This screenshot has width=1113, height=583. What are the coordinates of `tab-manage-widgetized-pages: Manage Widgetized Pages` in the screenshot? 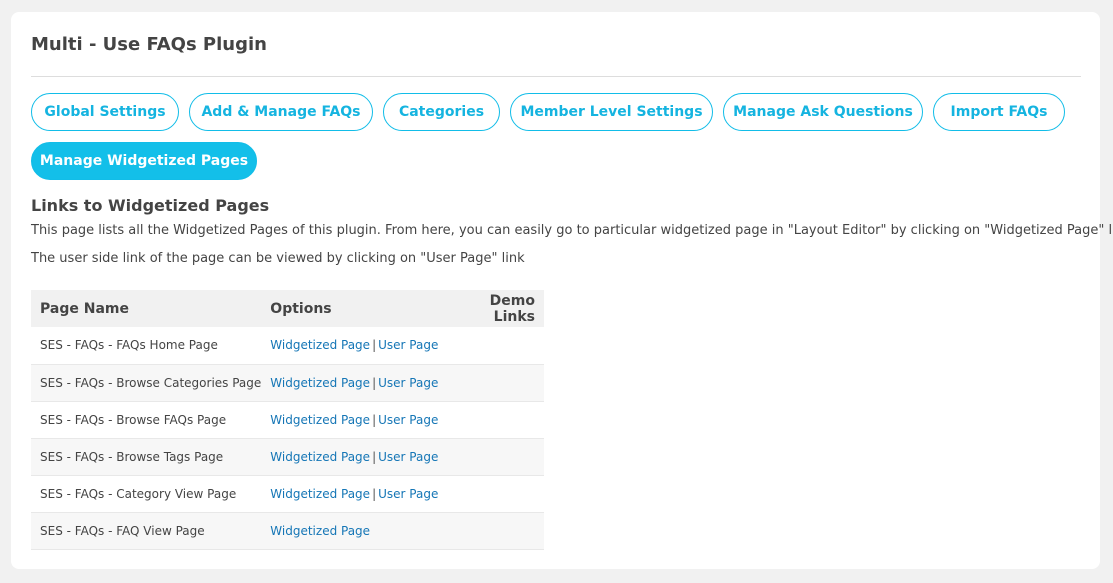 It's located at (144, 161).